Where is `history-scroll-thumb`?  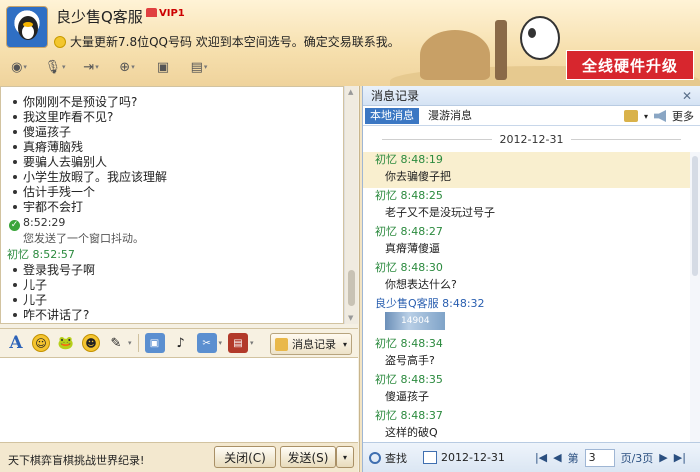 history-scroll-thumb is located at coordinates (695, 216).